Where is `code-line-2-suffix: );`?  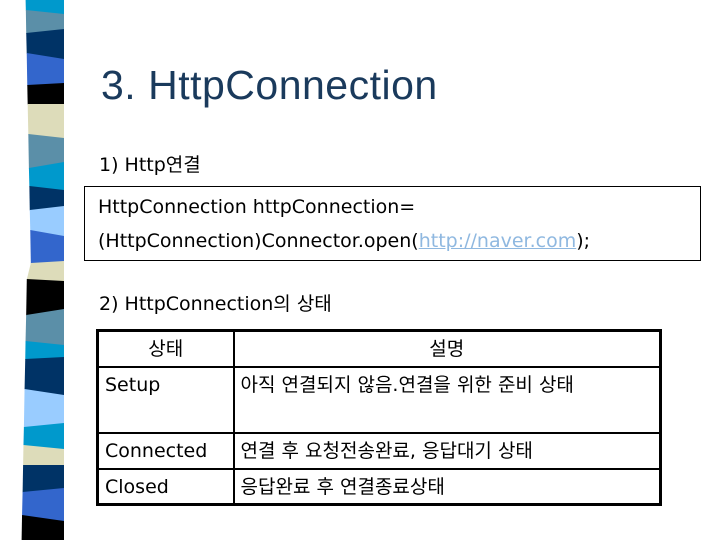
code-line-2-suffix: ); is located at coordinates (583, 241).